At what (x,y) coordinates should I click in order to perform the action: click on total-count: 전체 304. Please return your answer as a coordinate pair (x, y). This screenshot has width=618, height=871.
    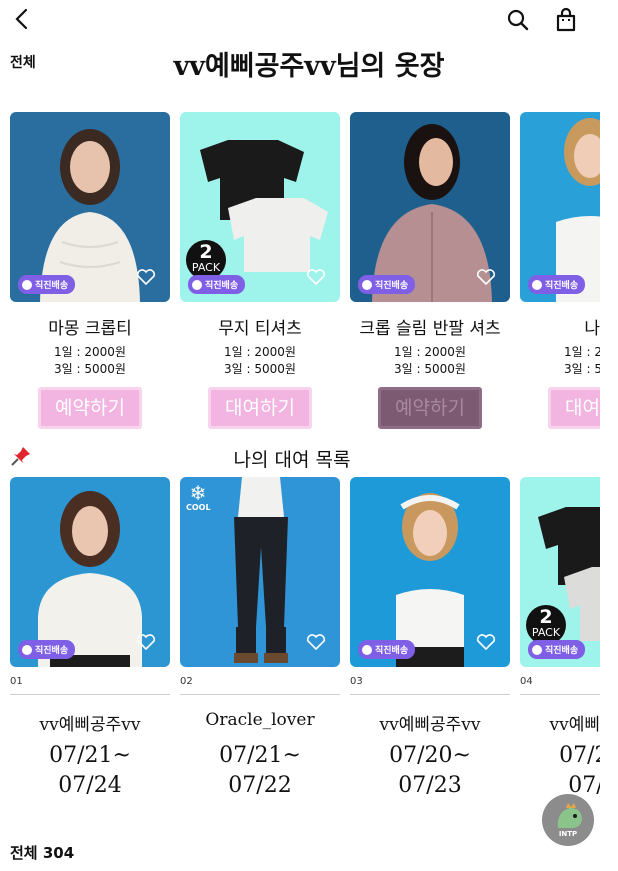
    Looking at the image, I should click on (42, 853).